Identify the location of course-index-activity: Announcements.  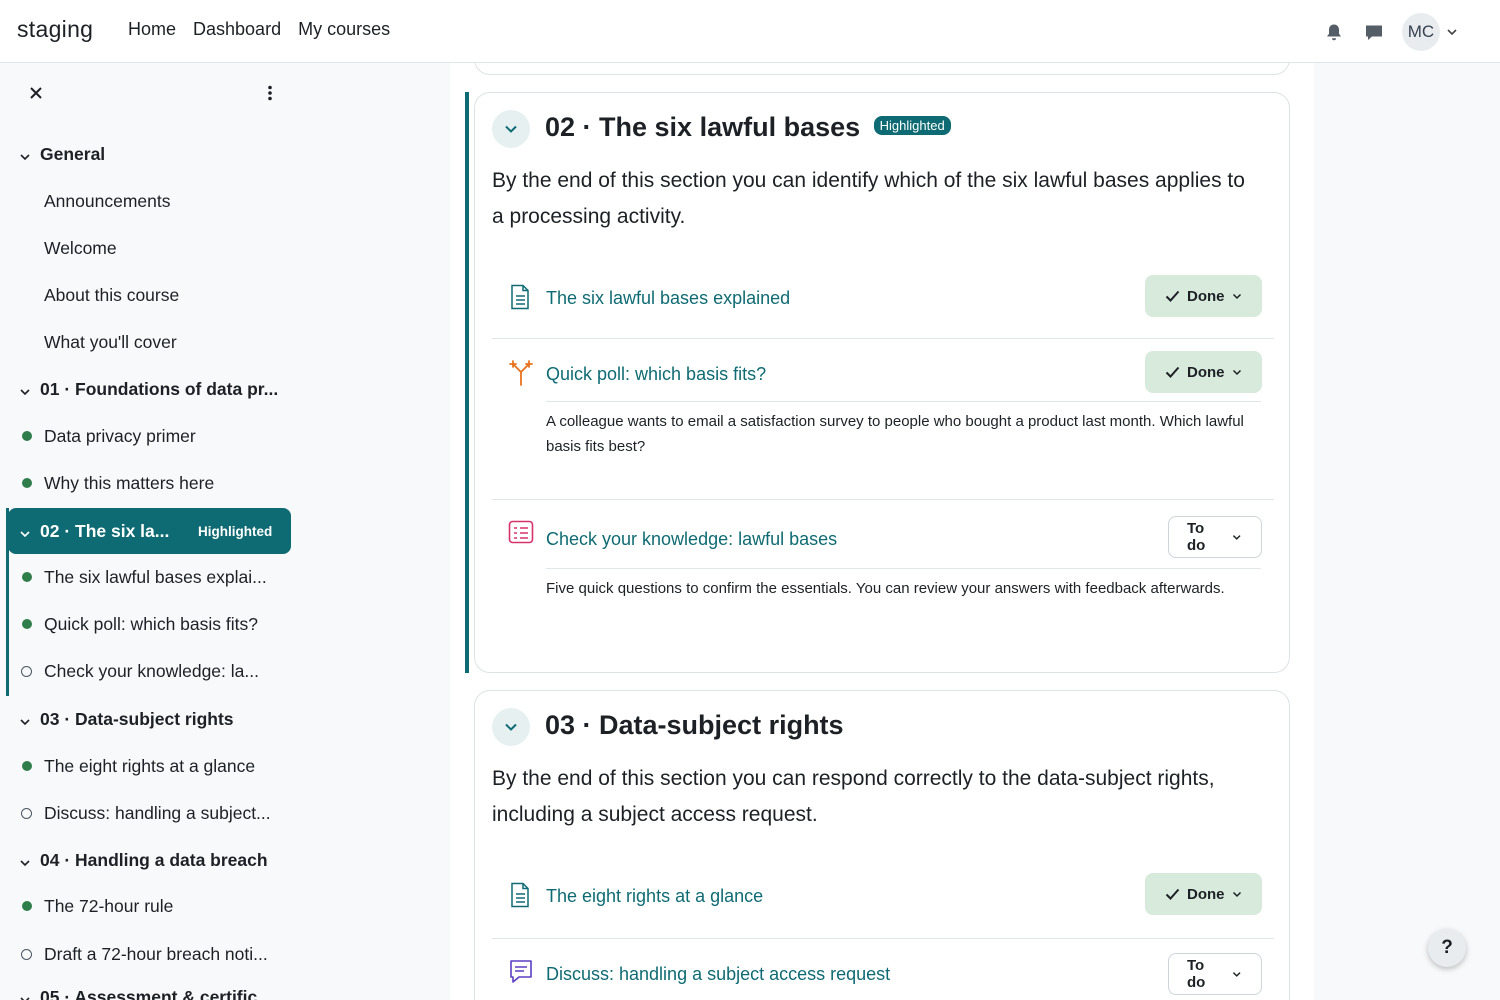
(145, 201).